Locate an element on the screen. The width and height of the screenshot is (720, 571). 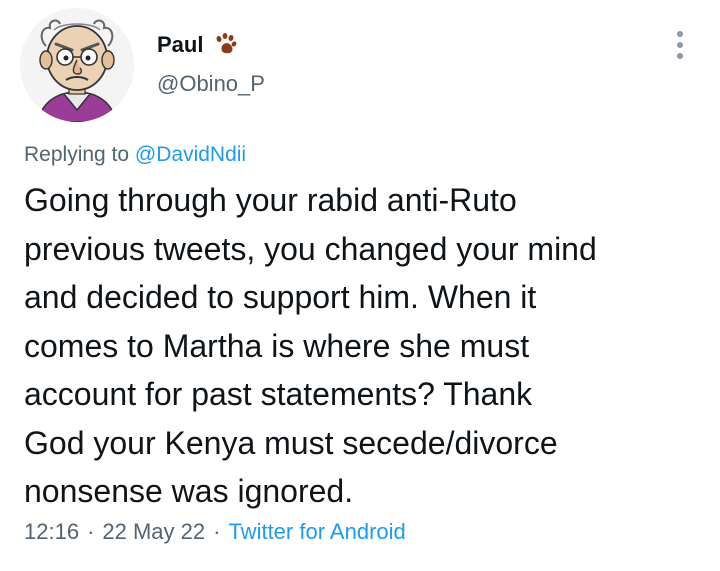
avatar-cartoon-old-man is located at coordinates (77, 65).